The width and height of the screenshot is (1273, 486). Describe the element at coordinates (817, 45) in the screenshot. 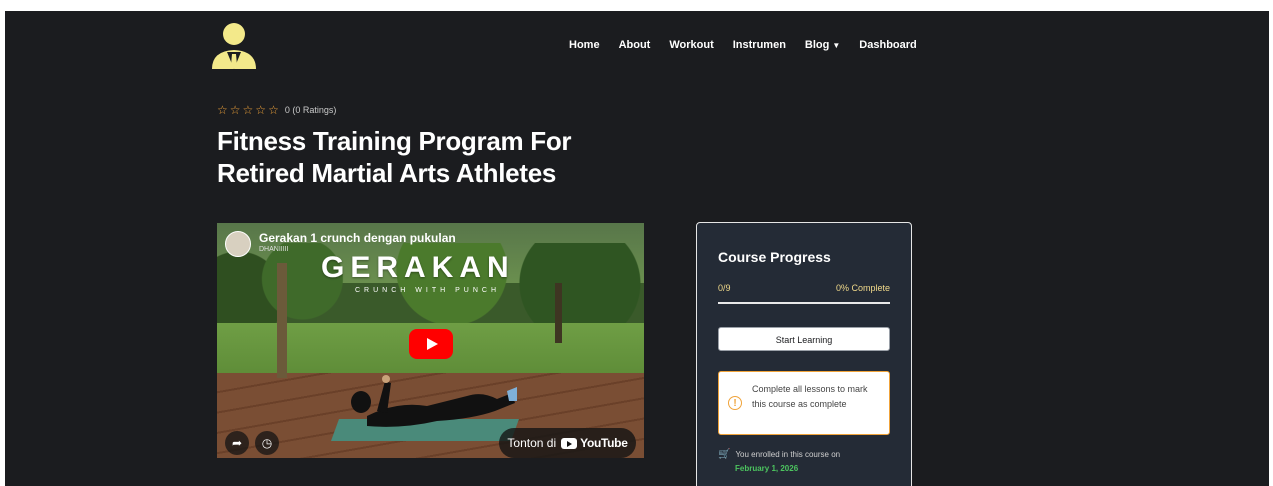

I see `nav-blog-label: Blog` at that location.